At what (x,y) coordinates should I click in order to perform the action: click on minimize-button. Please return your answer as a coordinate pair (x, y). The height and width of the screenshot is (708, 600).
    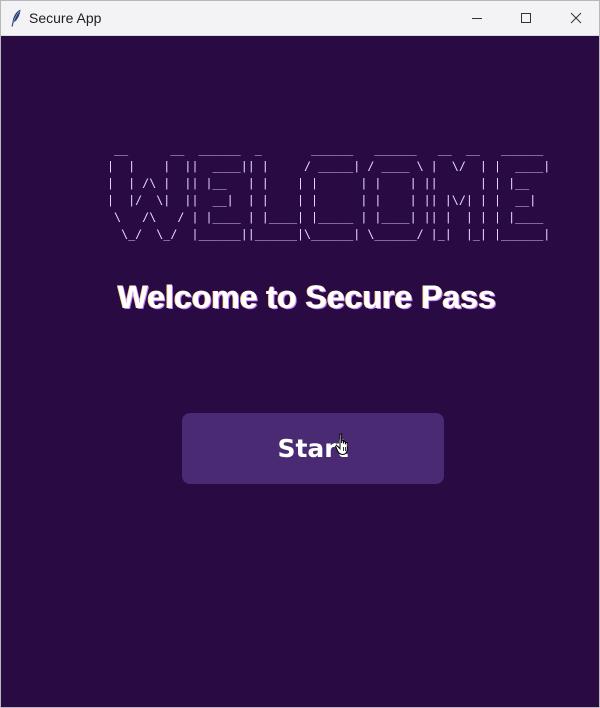
    Looking at the image, I should click on (477, 18).